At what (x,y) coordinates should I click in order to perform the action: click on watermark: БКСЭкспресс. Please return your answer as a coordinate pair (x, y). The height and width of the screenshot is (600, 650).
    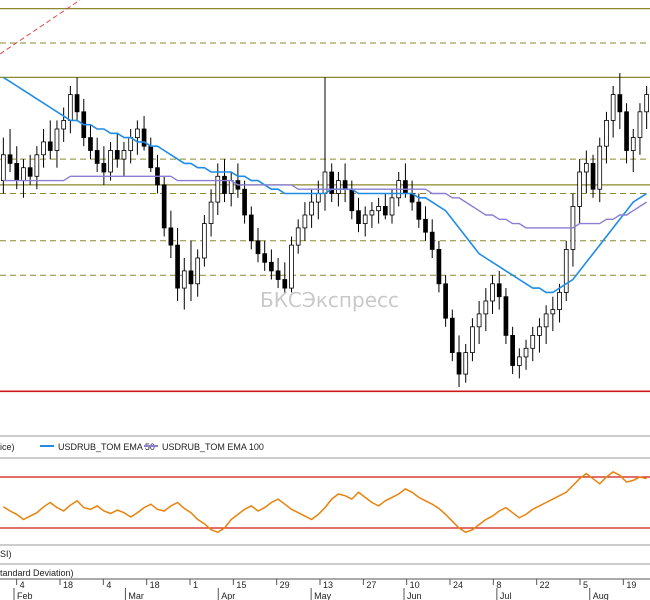
    Looking at the image, I should click on (329, 300).